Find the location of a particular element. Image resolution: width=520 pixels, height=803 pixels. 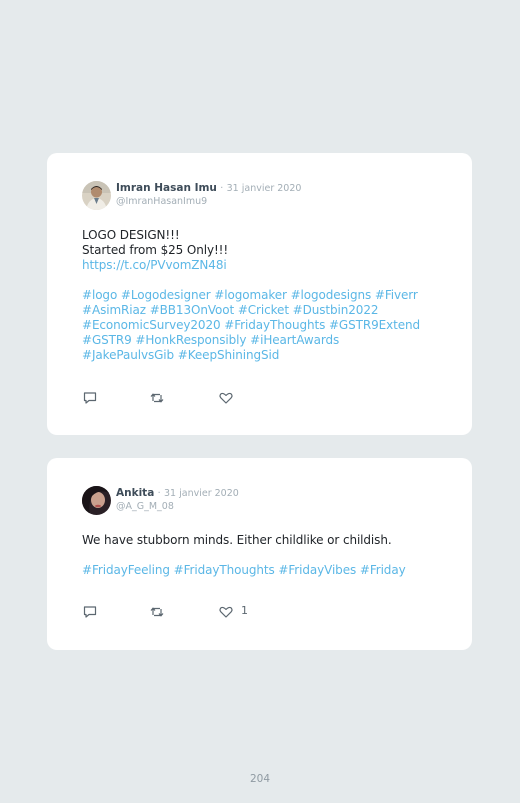

author-line: Ankita · 31 janvier 2020 is located at coordinates (177, 493).